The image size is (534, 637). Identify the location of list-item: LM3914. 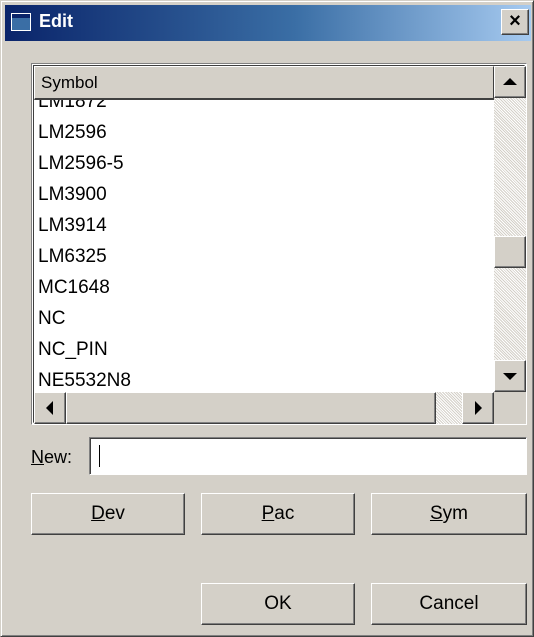
(72, 225).